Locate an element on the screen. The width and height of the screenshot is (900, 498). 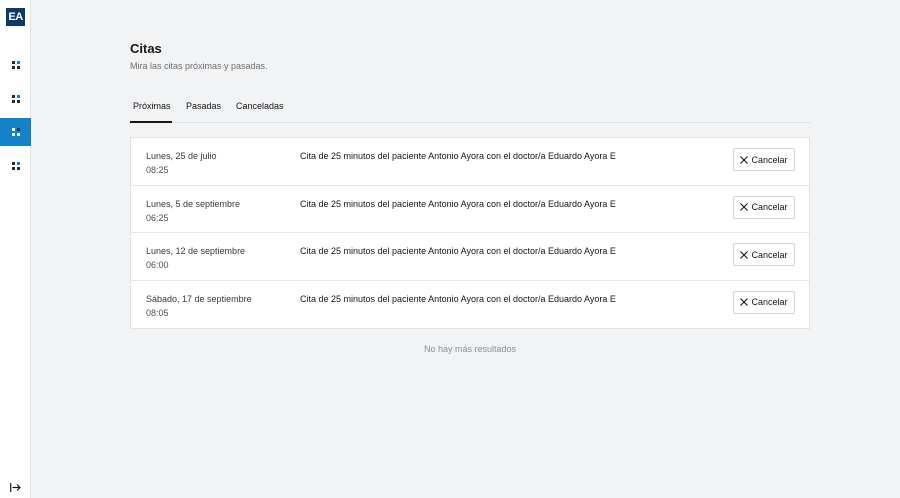
appointment-date: Lunes, 12 de septiembre is located at coordinates (196, 251).